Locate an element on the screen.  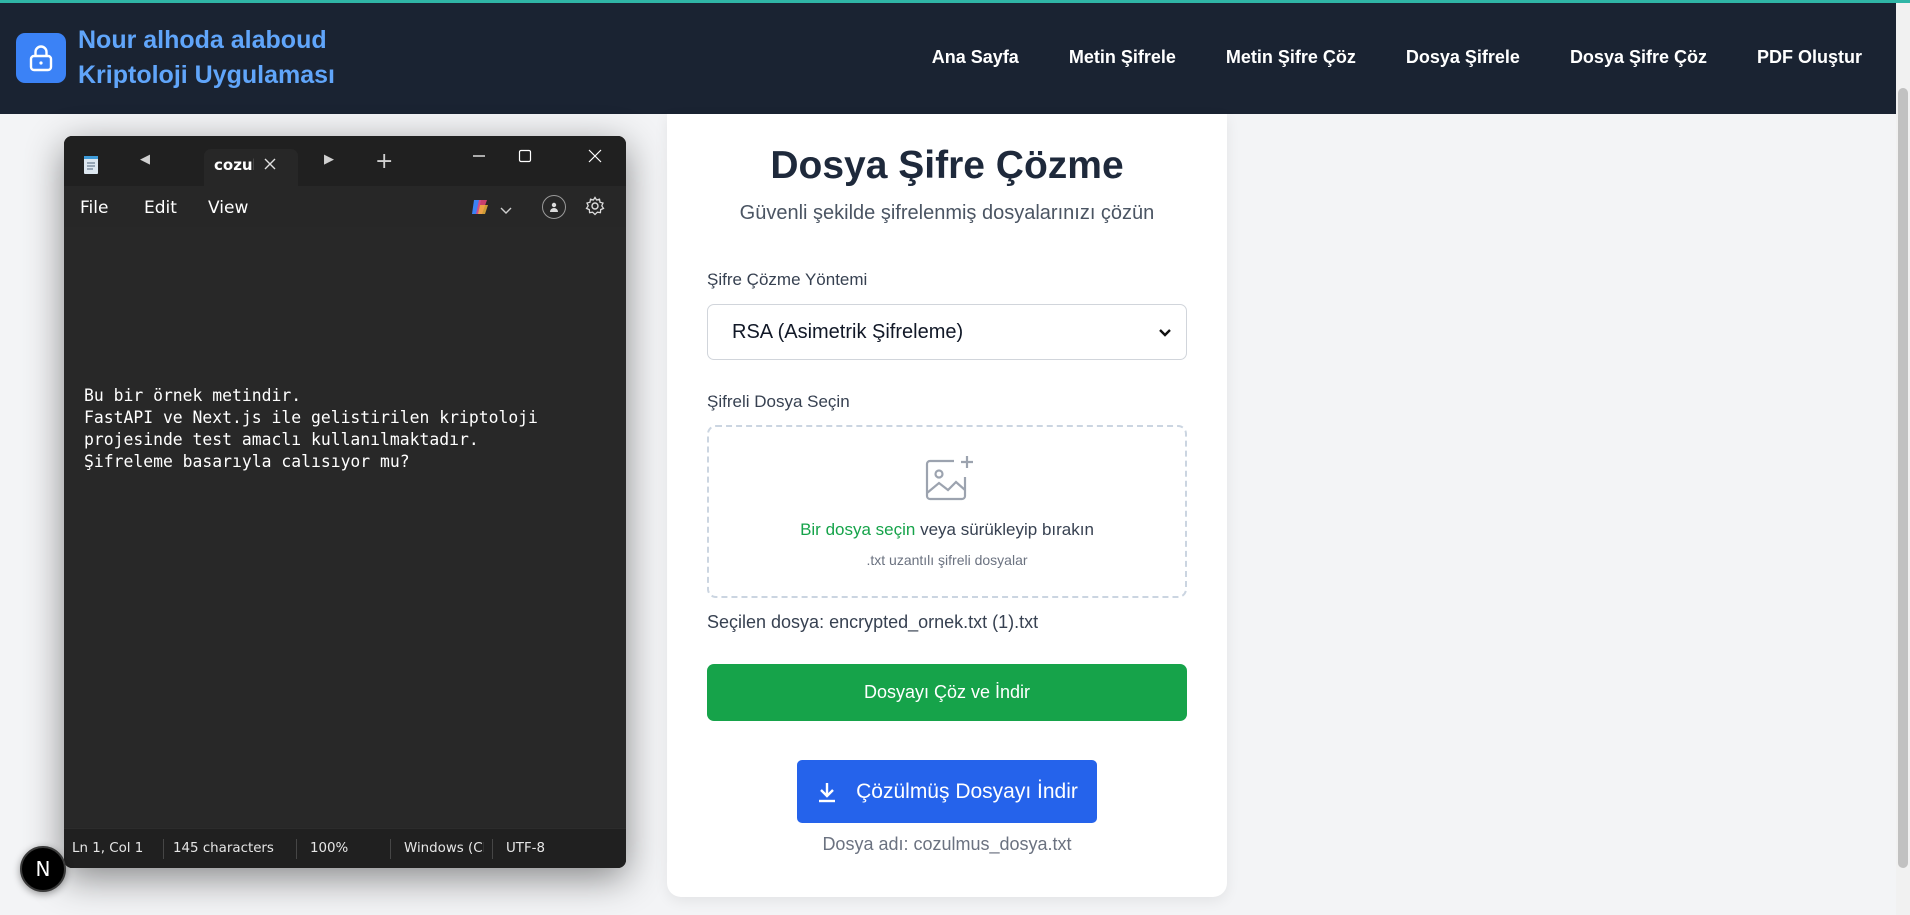
settings-gear-icon is located at coordinates (595, 208).